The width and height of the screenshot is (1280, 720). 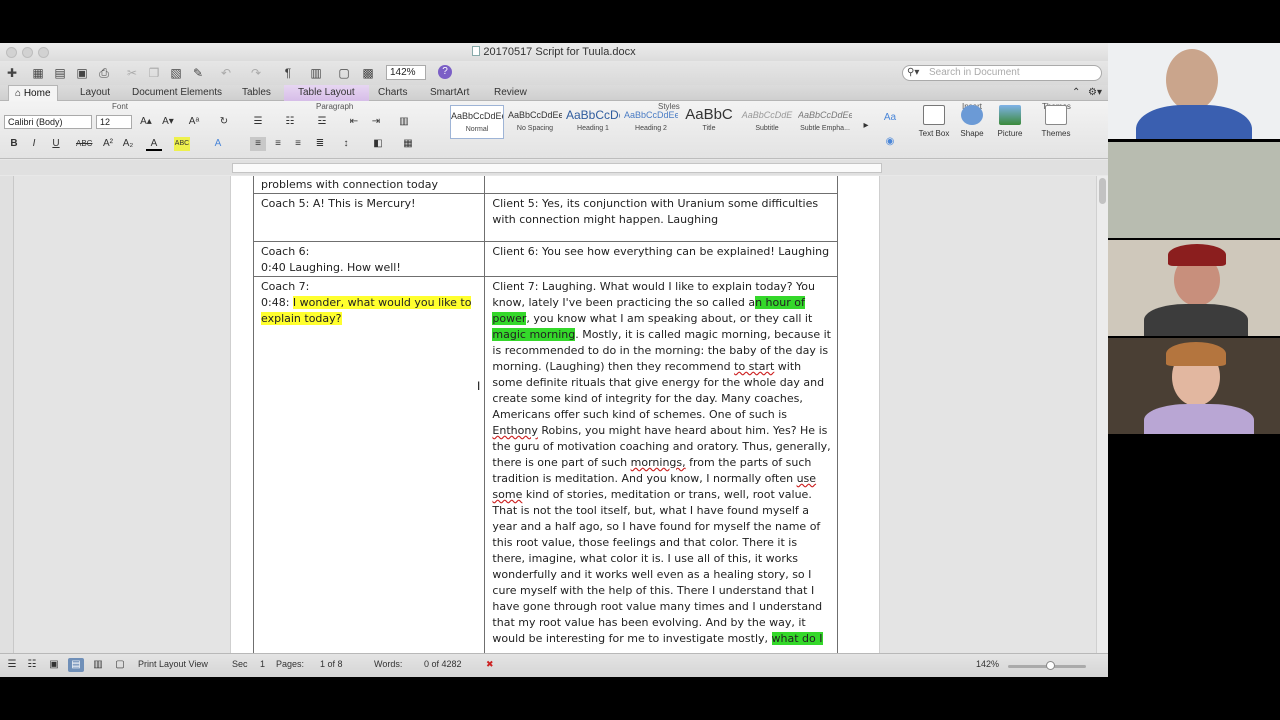 What do you see at coordinates (226, 73) in the screenshot?
I see `undo-icon: ↶` at bounding box center [226, 73].